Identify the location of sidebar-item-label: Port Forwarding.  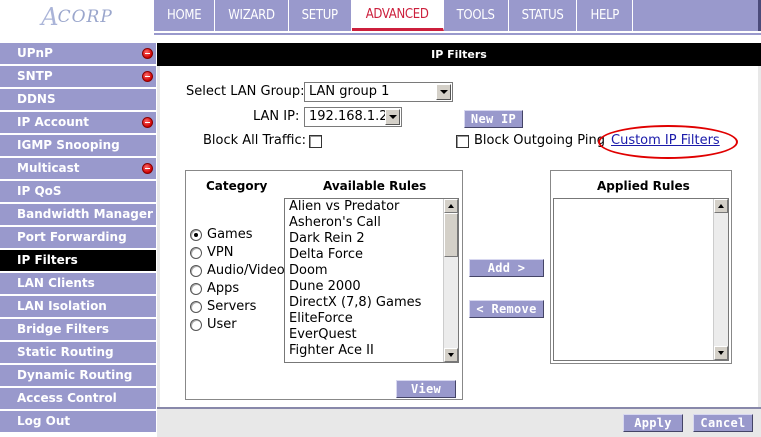
(72, 237).